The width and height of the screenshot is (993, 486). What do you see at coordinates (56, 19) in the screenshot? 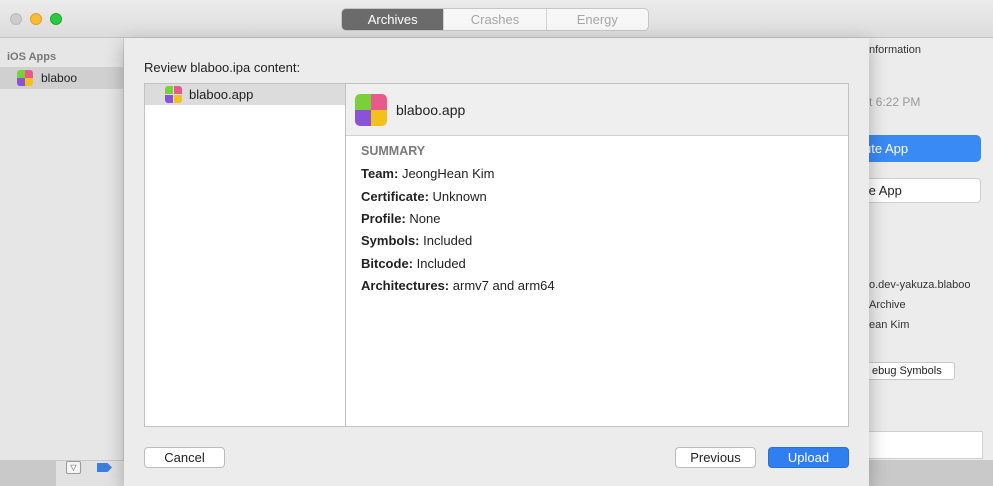
I see `zoom-window-button` at bounding box center [56, 19].